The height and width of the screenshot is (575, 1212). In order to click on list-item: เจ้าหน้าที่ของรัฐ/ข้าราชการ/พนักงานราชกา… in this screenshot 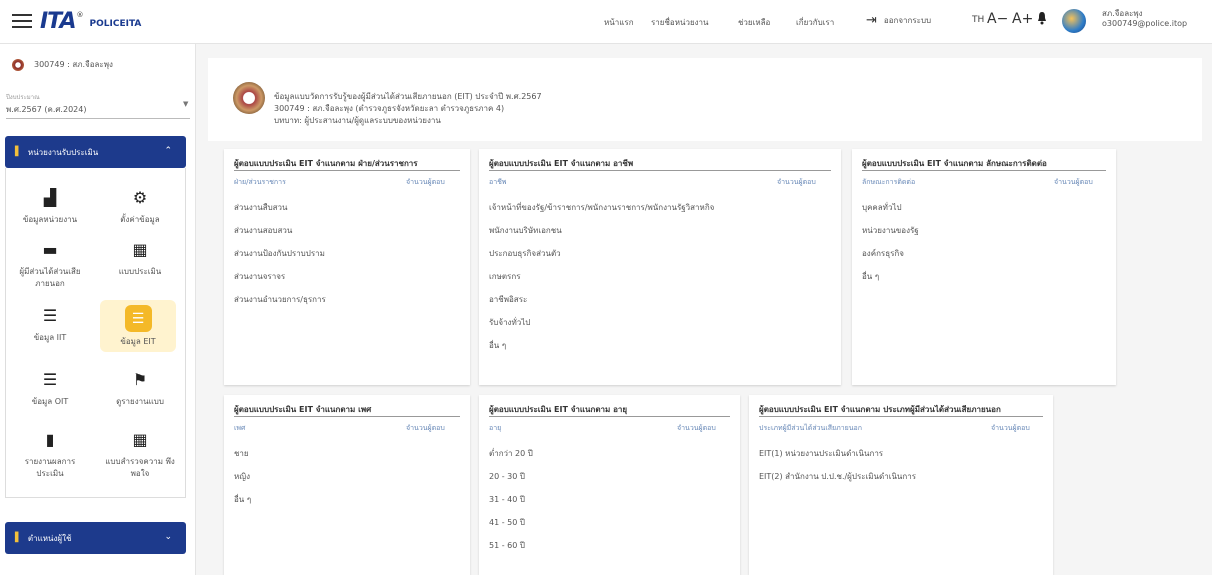, I will do `click(602, 207)`.